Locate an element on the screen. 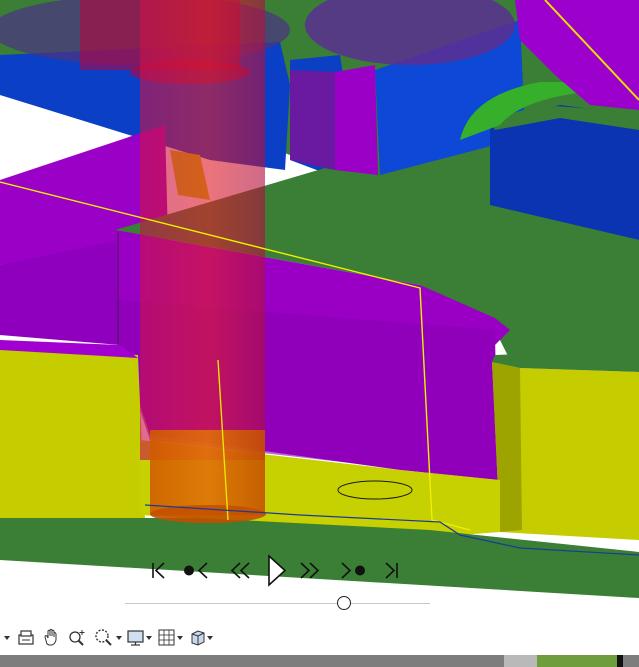  grid-button is located at coordinates (171, 638).